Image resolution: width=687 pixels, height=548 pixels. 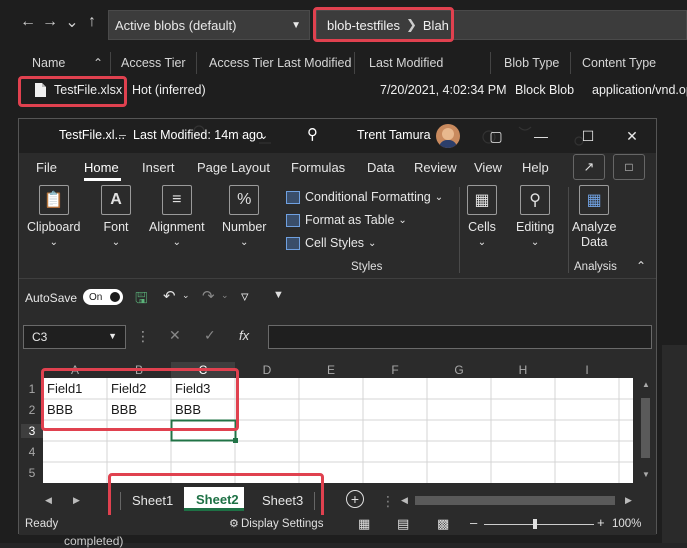 I want to click on col-header-last-modified: Last Modified, so click(x=406, y=63).